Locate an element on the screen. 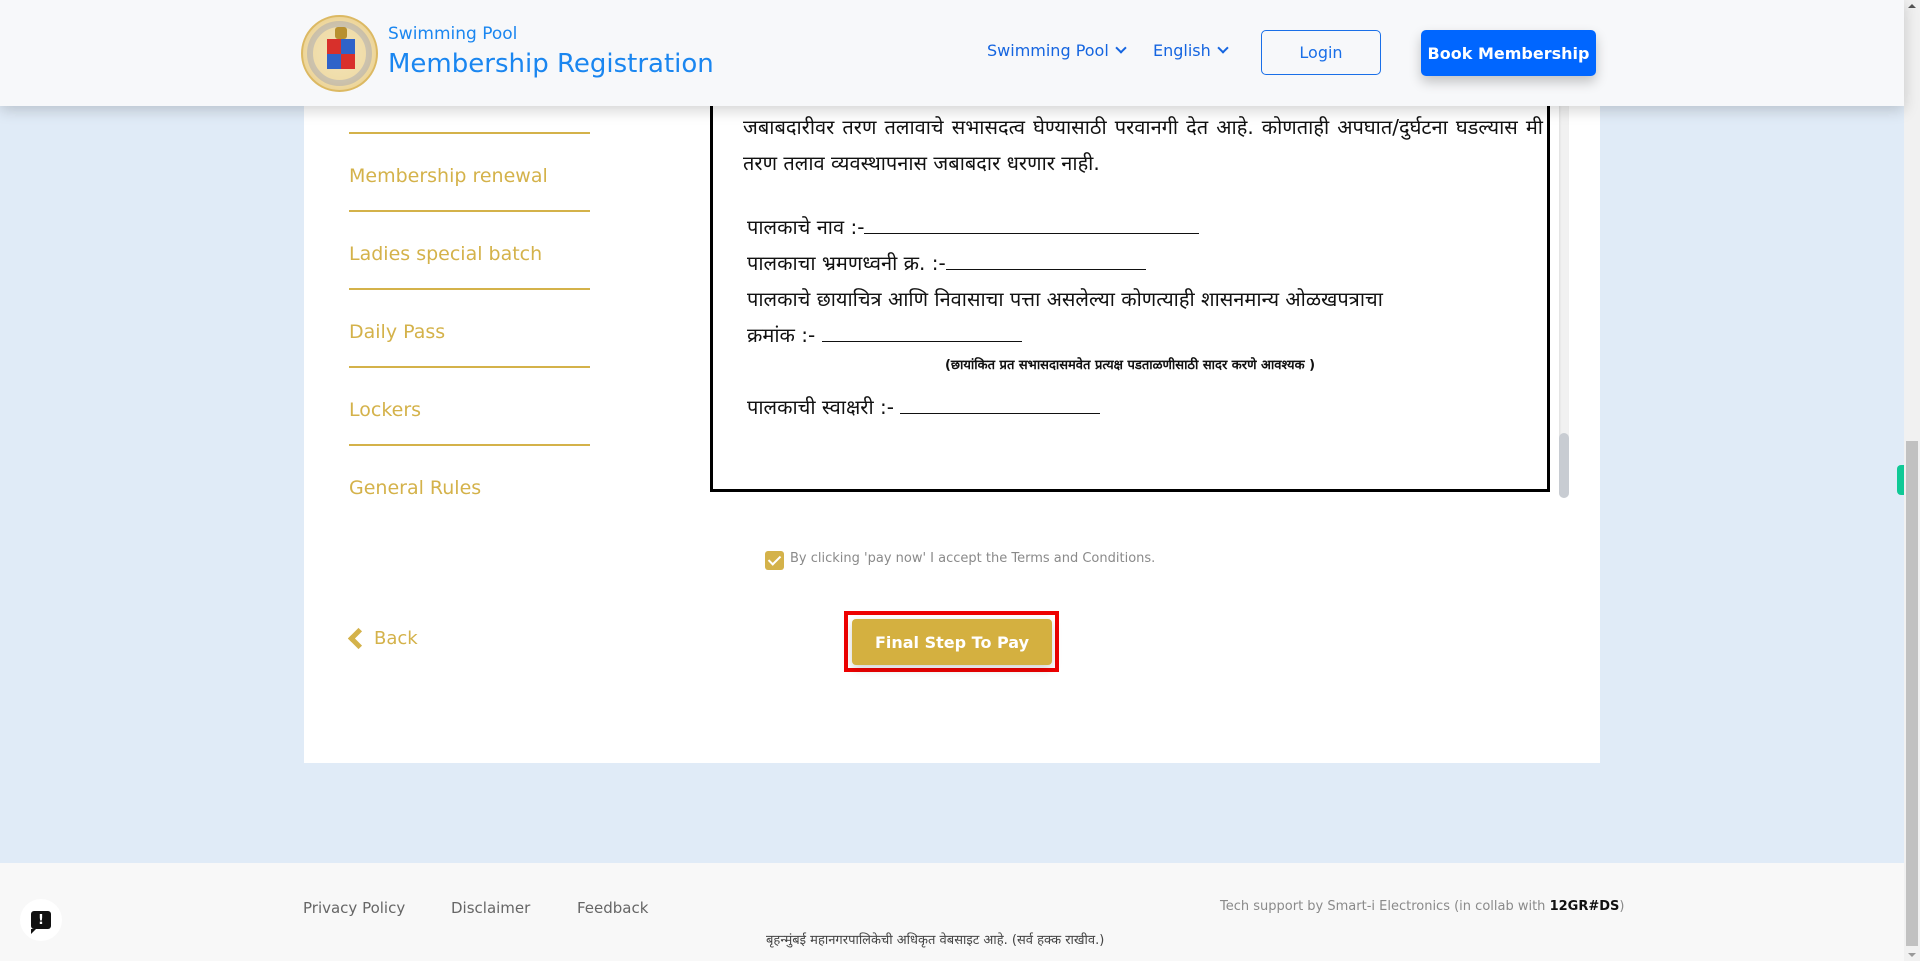 Image resolution: width=1920 pixels, height=961 pixels. scroll-down-arrow-icon is located at coordinates (1912, 955).